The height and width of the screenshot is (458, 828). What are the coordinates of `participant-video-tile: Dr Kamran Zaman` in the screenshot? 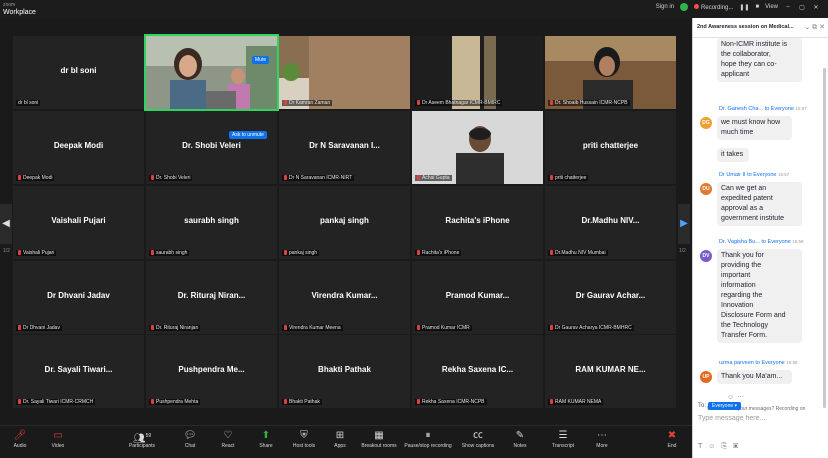 It's located at (344, 72).